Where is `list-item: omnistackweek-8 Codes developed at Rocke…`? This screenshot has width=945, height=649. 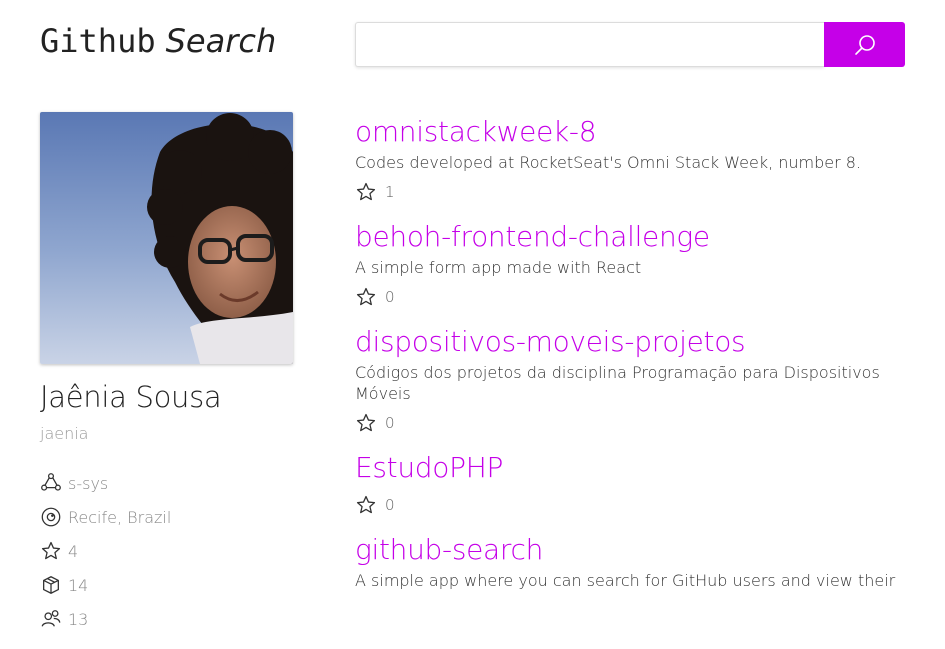 list-item: omnistackweek-8 Codes developed at Rocke… is located at coordinates (635, 158).